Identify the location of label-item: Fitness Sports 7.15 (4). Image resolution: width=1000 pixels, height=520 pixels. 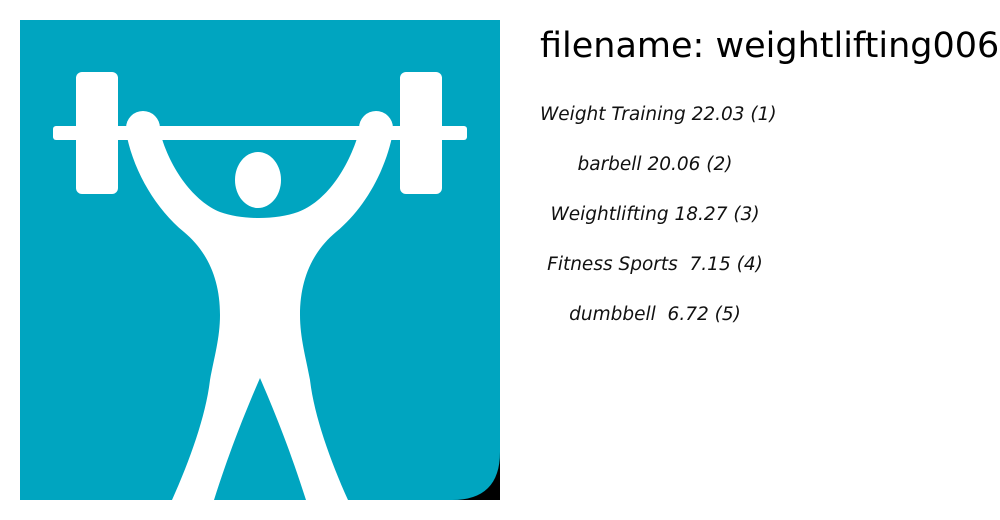
(655, 264).